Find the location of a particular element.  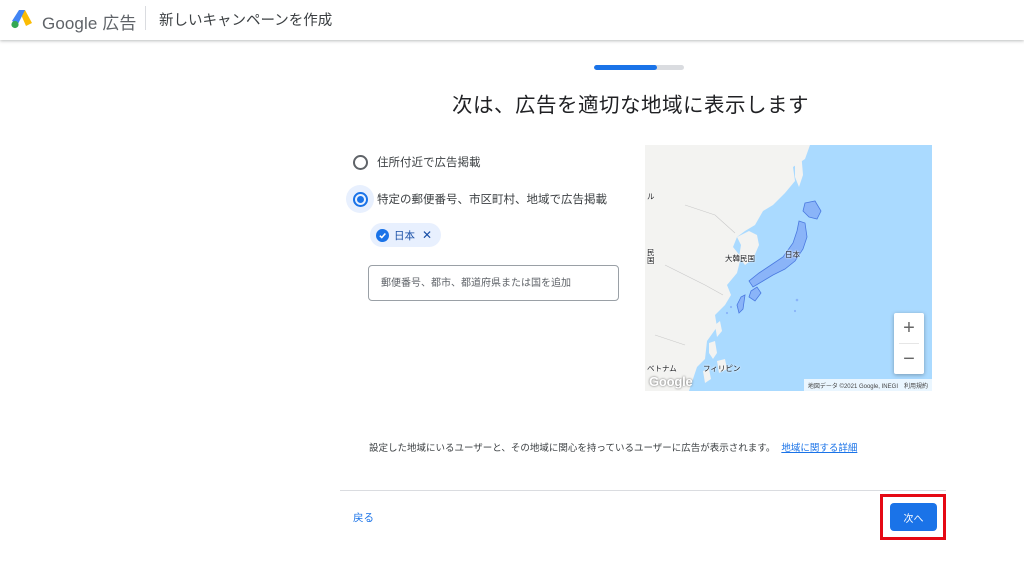

radio-option-nearby: 住所付近で広告掲載 is located at coordinates (413, 162).